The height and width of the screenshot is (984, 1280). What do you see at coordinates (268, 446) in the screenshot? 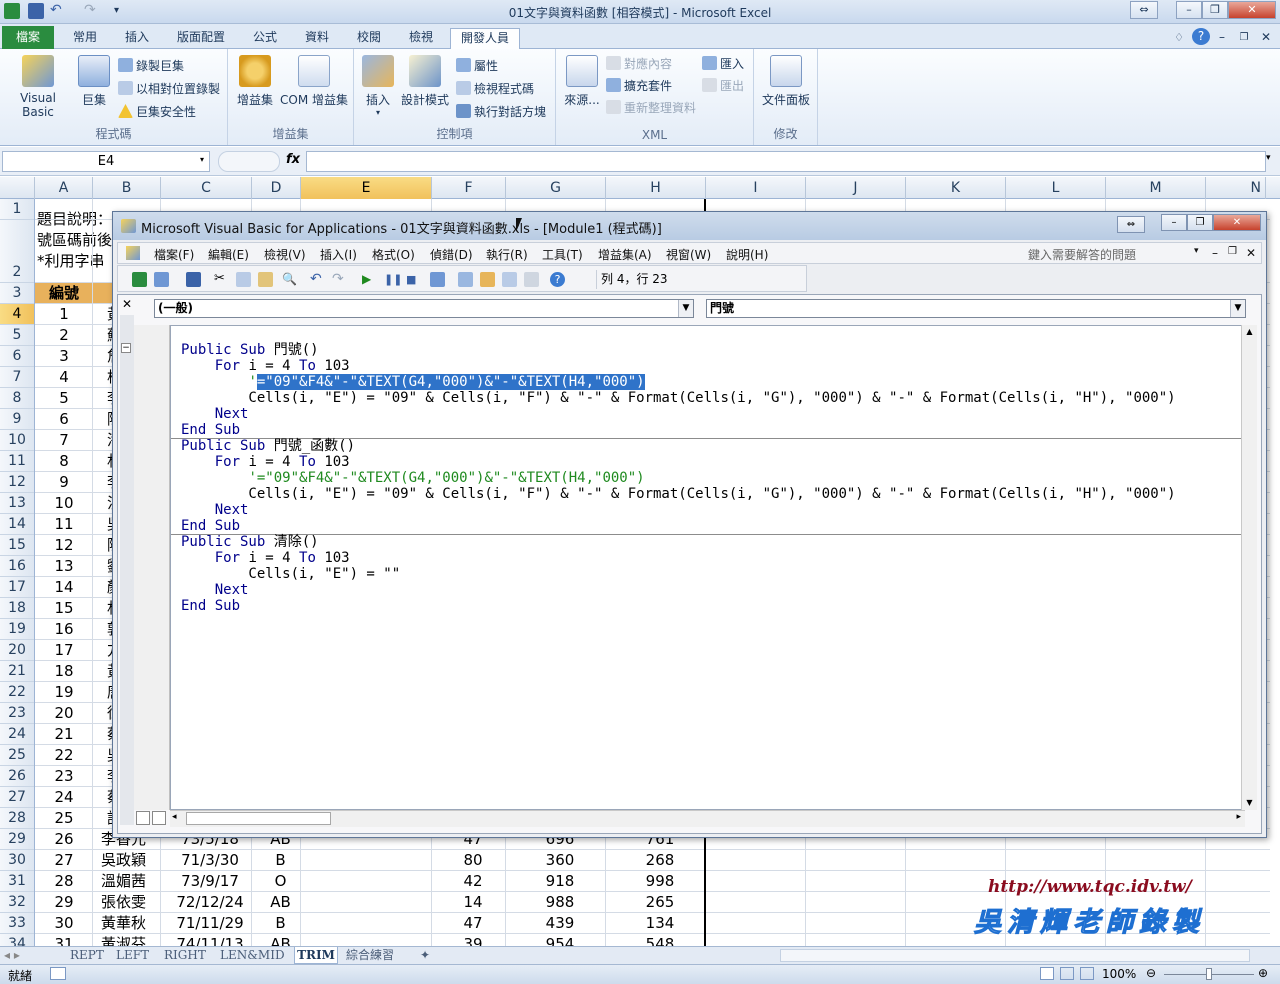
I see `code-line: Public Sub 門號_函數()` at bounding box center [268, 446].